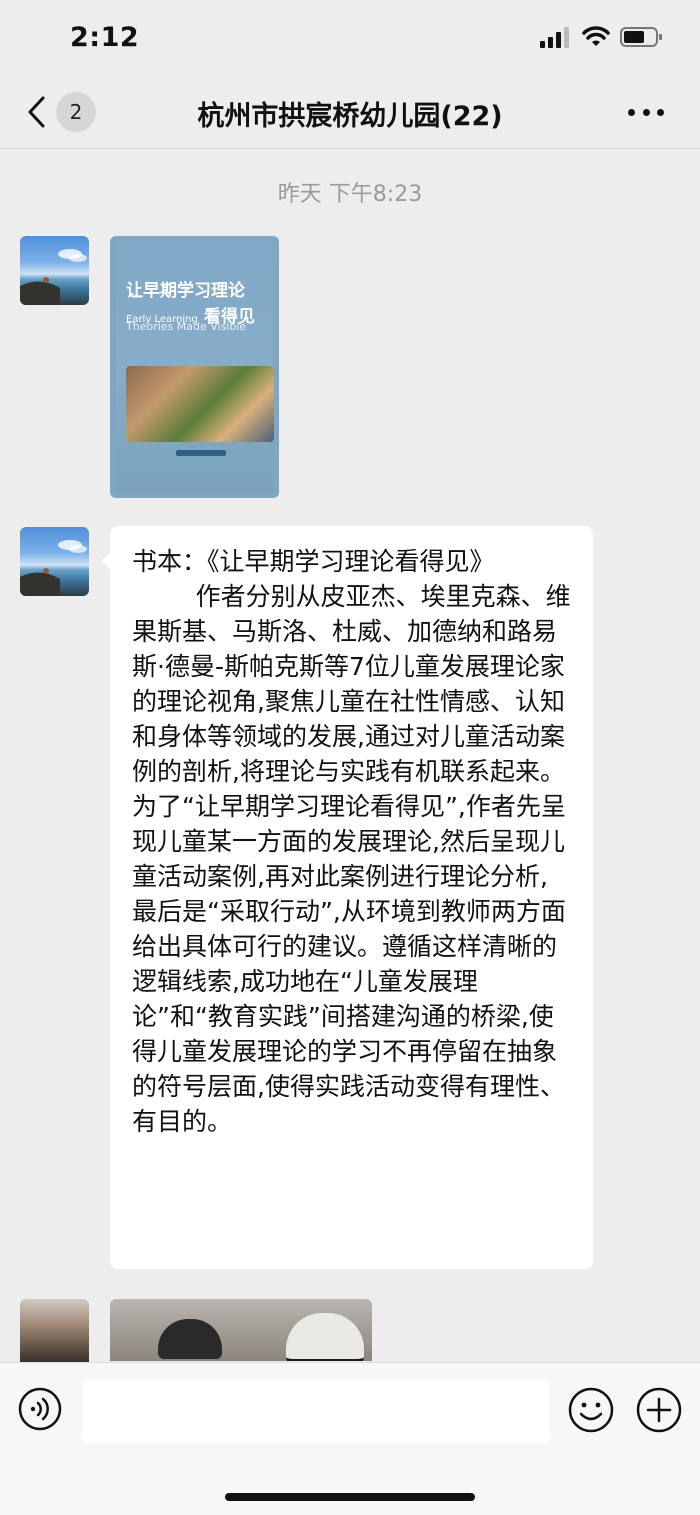 The height and width of the screenshot is (1515, 700). I want to click on wifi-icon, so click(596, 36).